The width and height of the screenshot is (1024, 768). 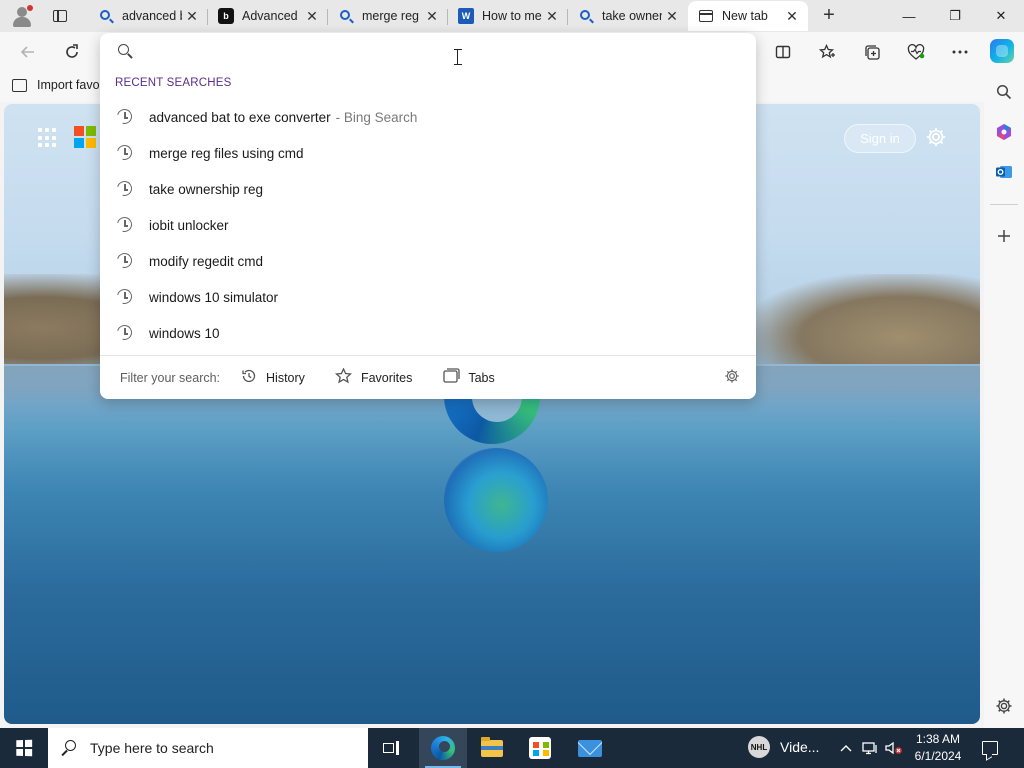 What do you see at coordinates (872, 52) in the screenshot?
I see `collections-icon` at bounding box center [872, 52].